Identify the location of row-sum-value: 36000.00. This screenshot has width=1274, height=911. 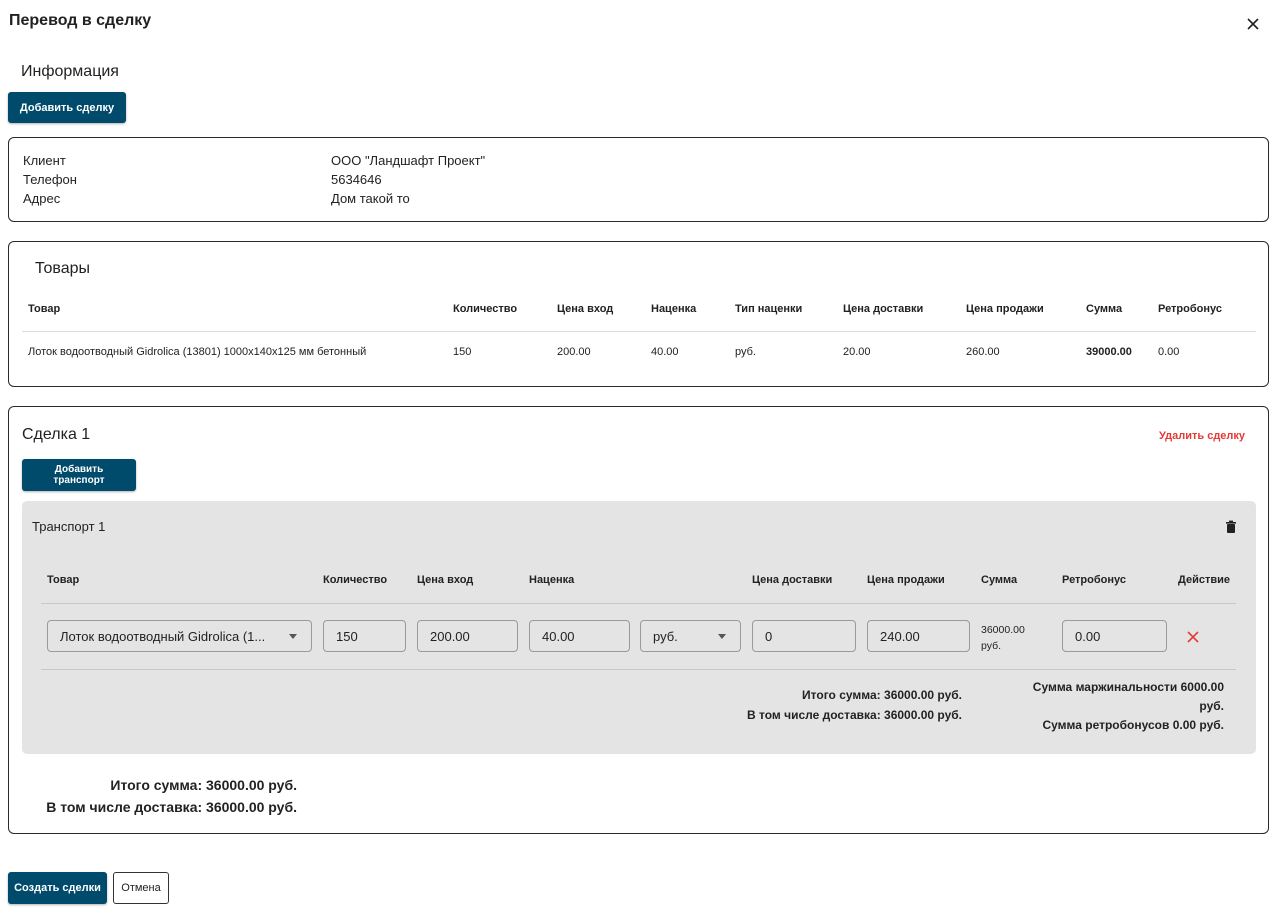
(1003, 630).